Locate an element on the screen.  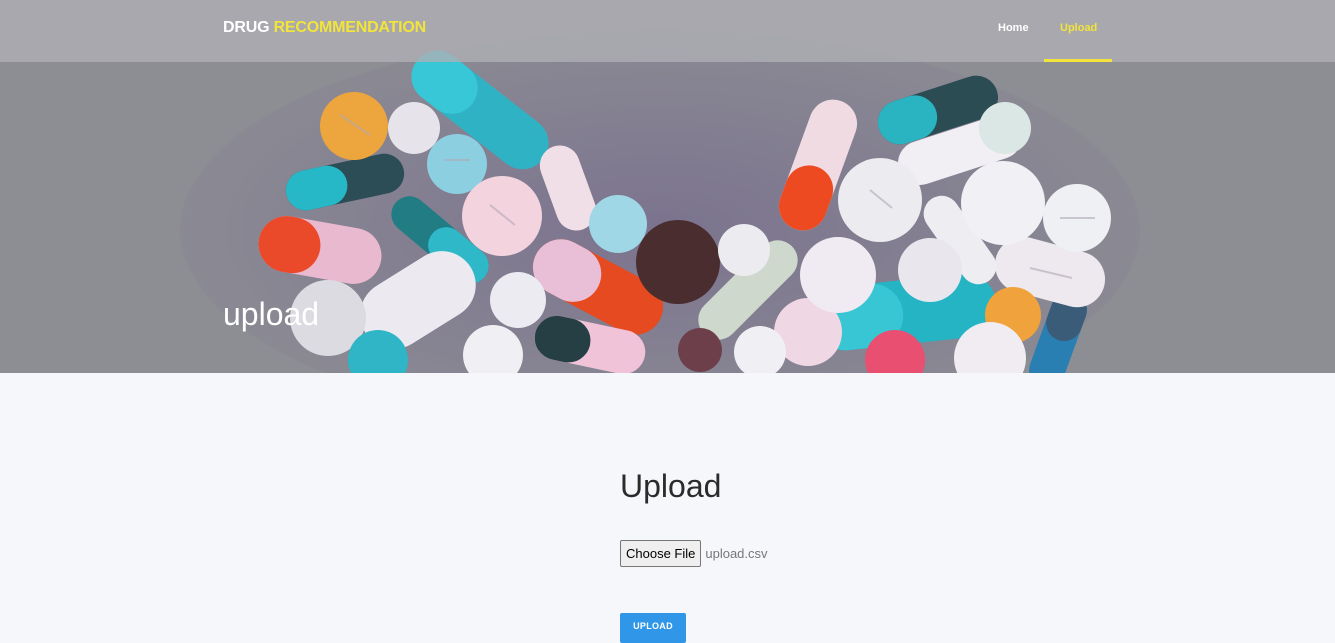
selected-file-name: upload.csv is located at coordinates (736, 553).